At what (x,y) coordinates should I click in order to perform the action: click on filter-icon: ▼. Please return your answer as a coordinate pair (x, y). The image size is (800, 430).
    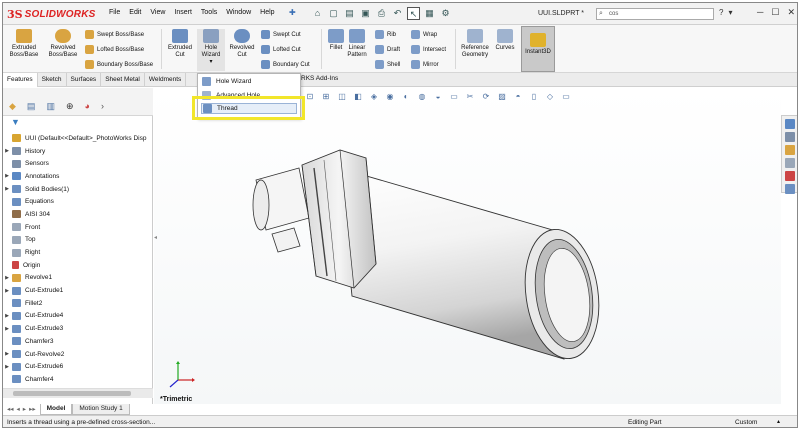
    Looking at the image, I should click on (15, 122).